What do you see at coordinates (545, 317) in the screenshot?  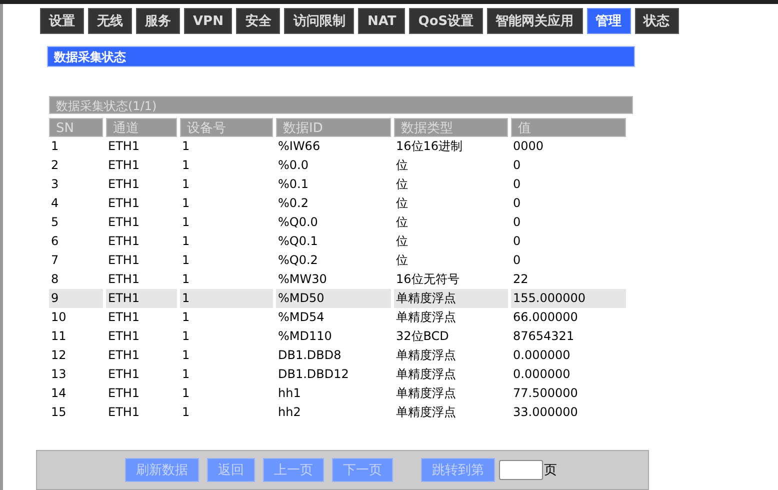 I see `table-cell-text: 66.000000` at bounding box center [545, 317].